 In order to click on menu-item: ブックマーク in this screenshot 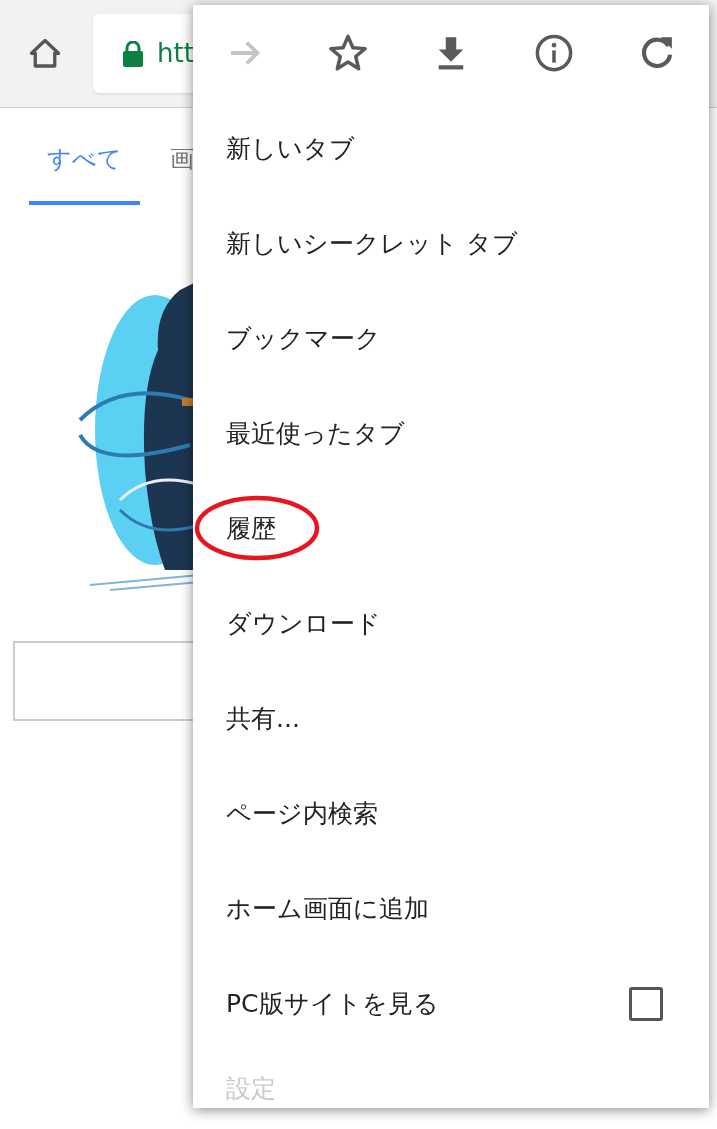, I will do `click(303, 338)`.